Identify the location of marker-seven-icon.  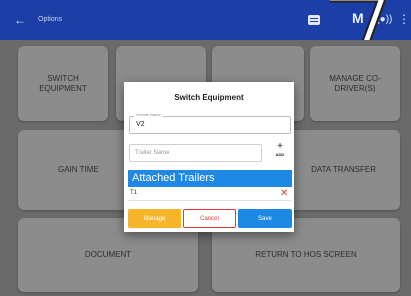
(358, 21).